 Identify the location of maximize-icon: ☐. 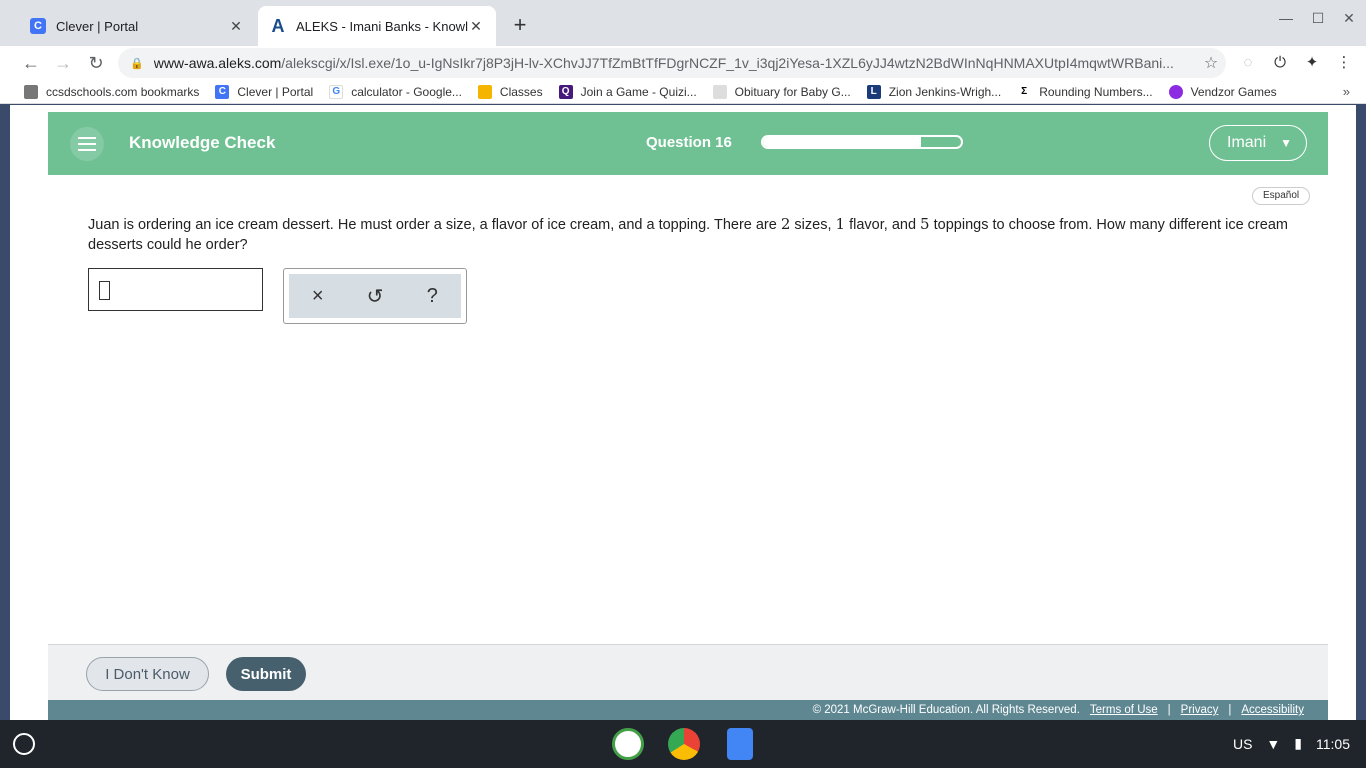
(1318, 18).